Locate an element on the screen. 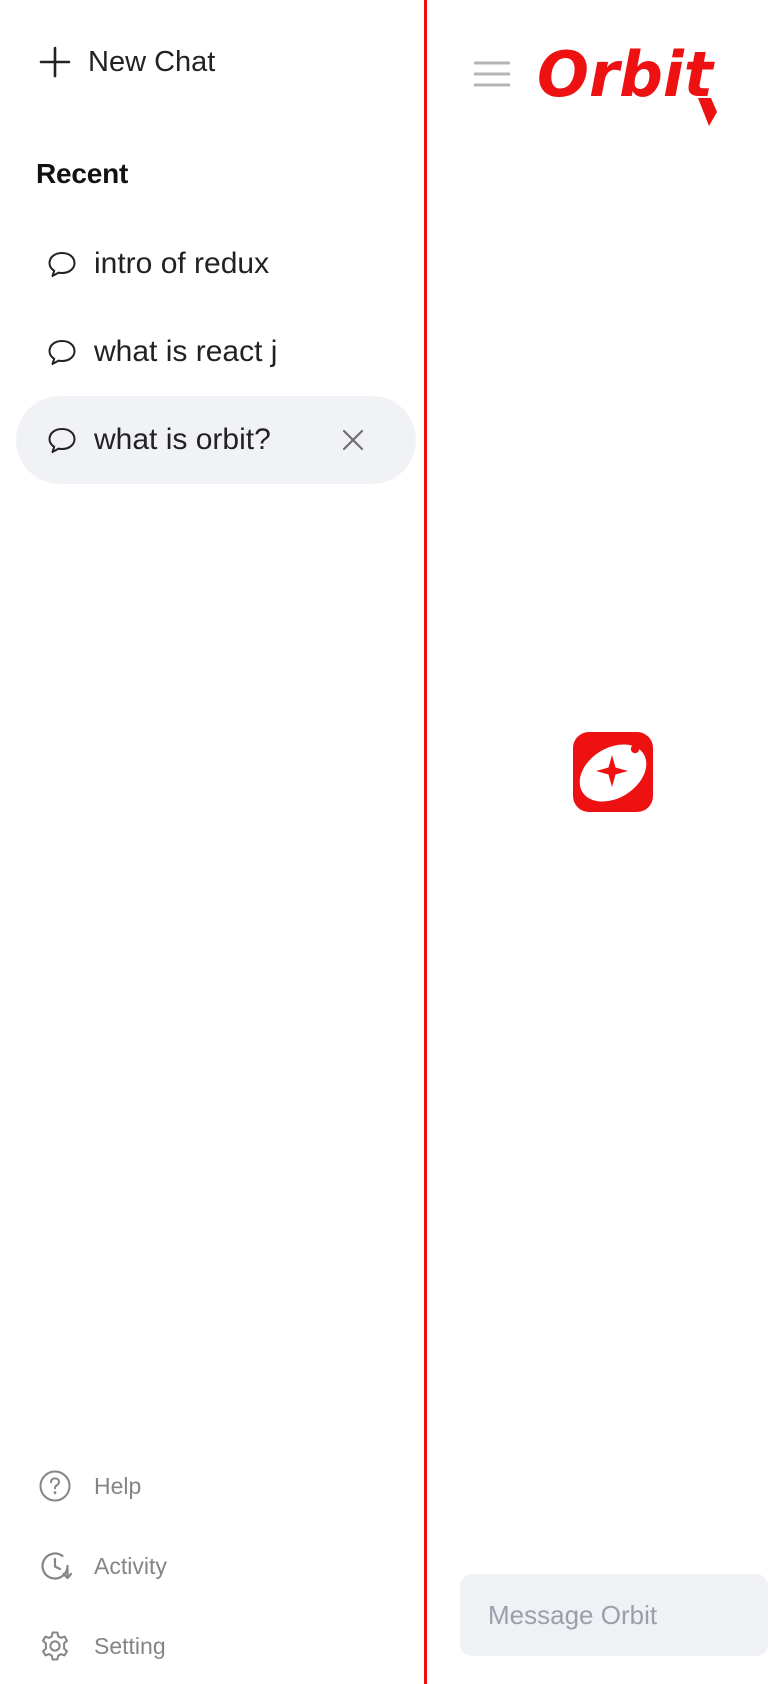 The width and height of the screenshot is (775, 1684). message-composer is located at coordinates (614, 1615).